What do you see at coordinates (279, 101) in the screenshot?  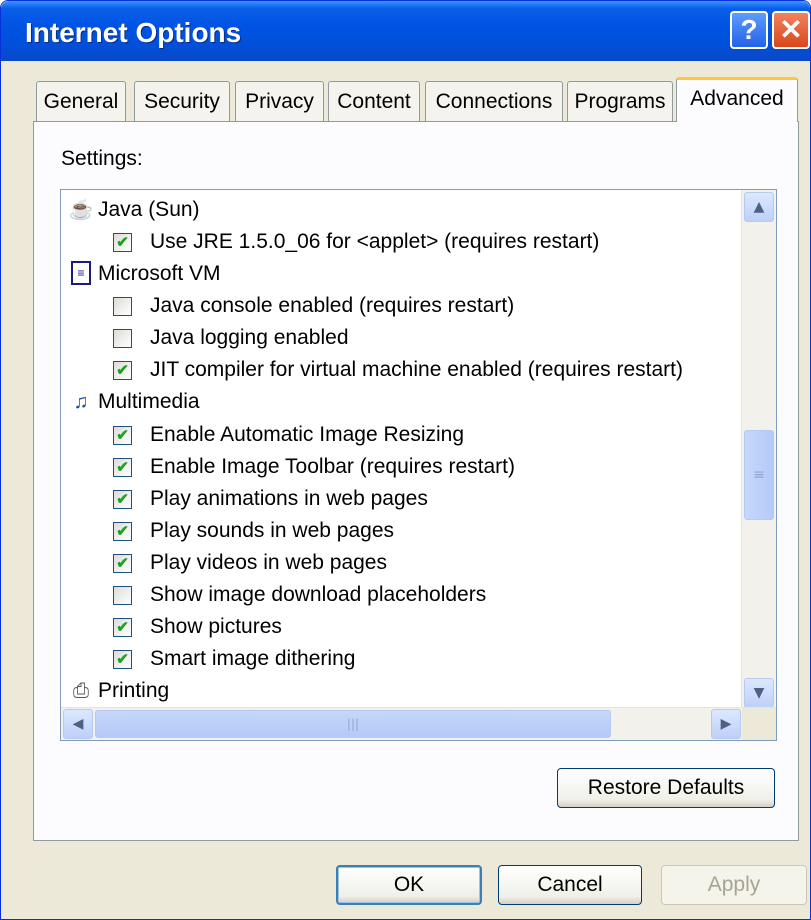 I see `tab-privacy: Privacy` at bounding box center [279, 101].